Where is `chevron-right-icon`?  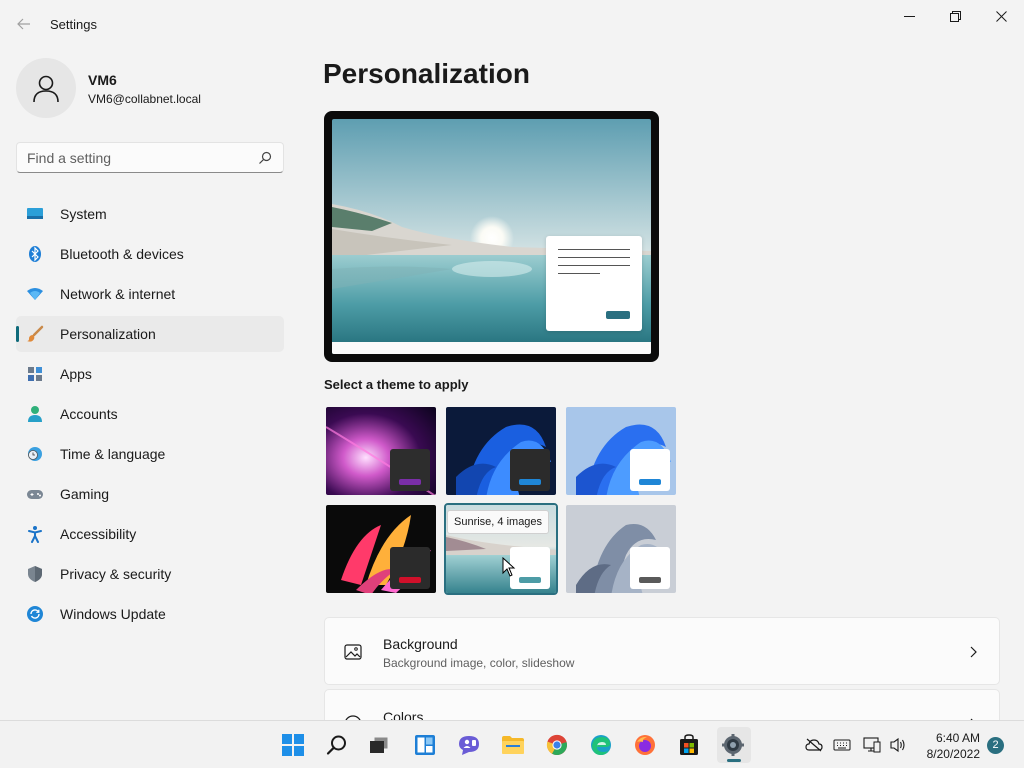 chevron-right-icon is located at coordinates (973, 652).